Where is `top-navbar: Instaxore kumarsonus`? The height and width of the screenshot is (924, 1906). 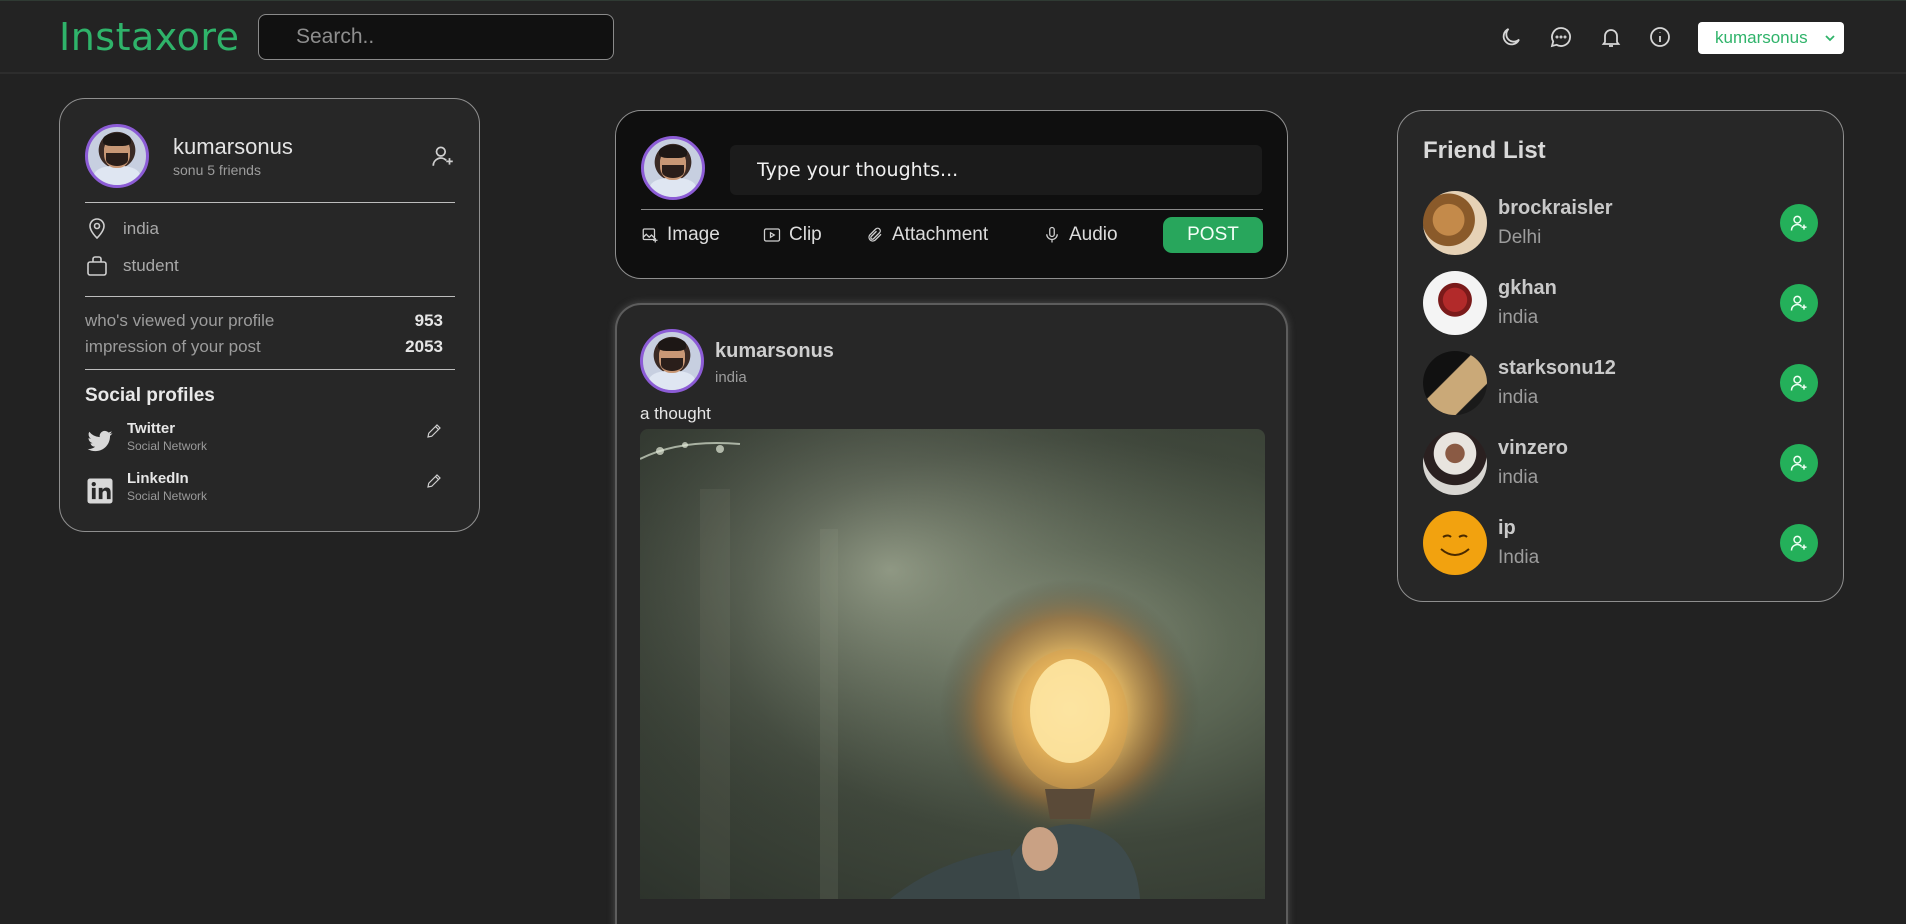 top-navbar: Instaxore kumarsonus is located at coordinates (953, 37).